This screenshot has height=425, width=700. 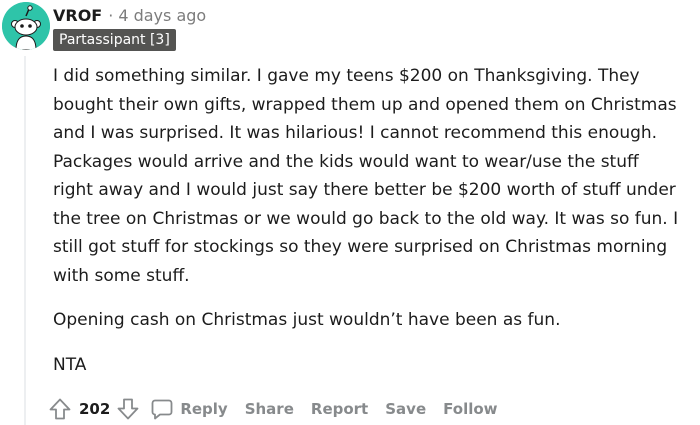 I want to click on share-button: Share, so click(x=269, y=409).